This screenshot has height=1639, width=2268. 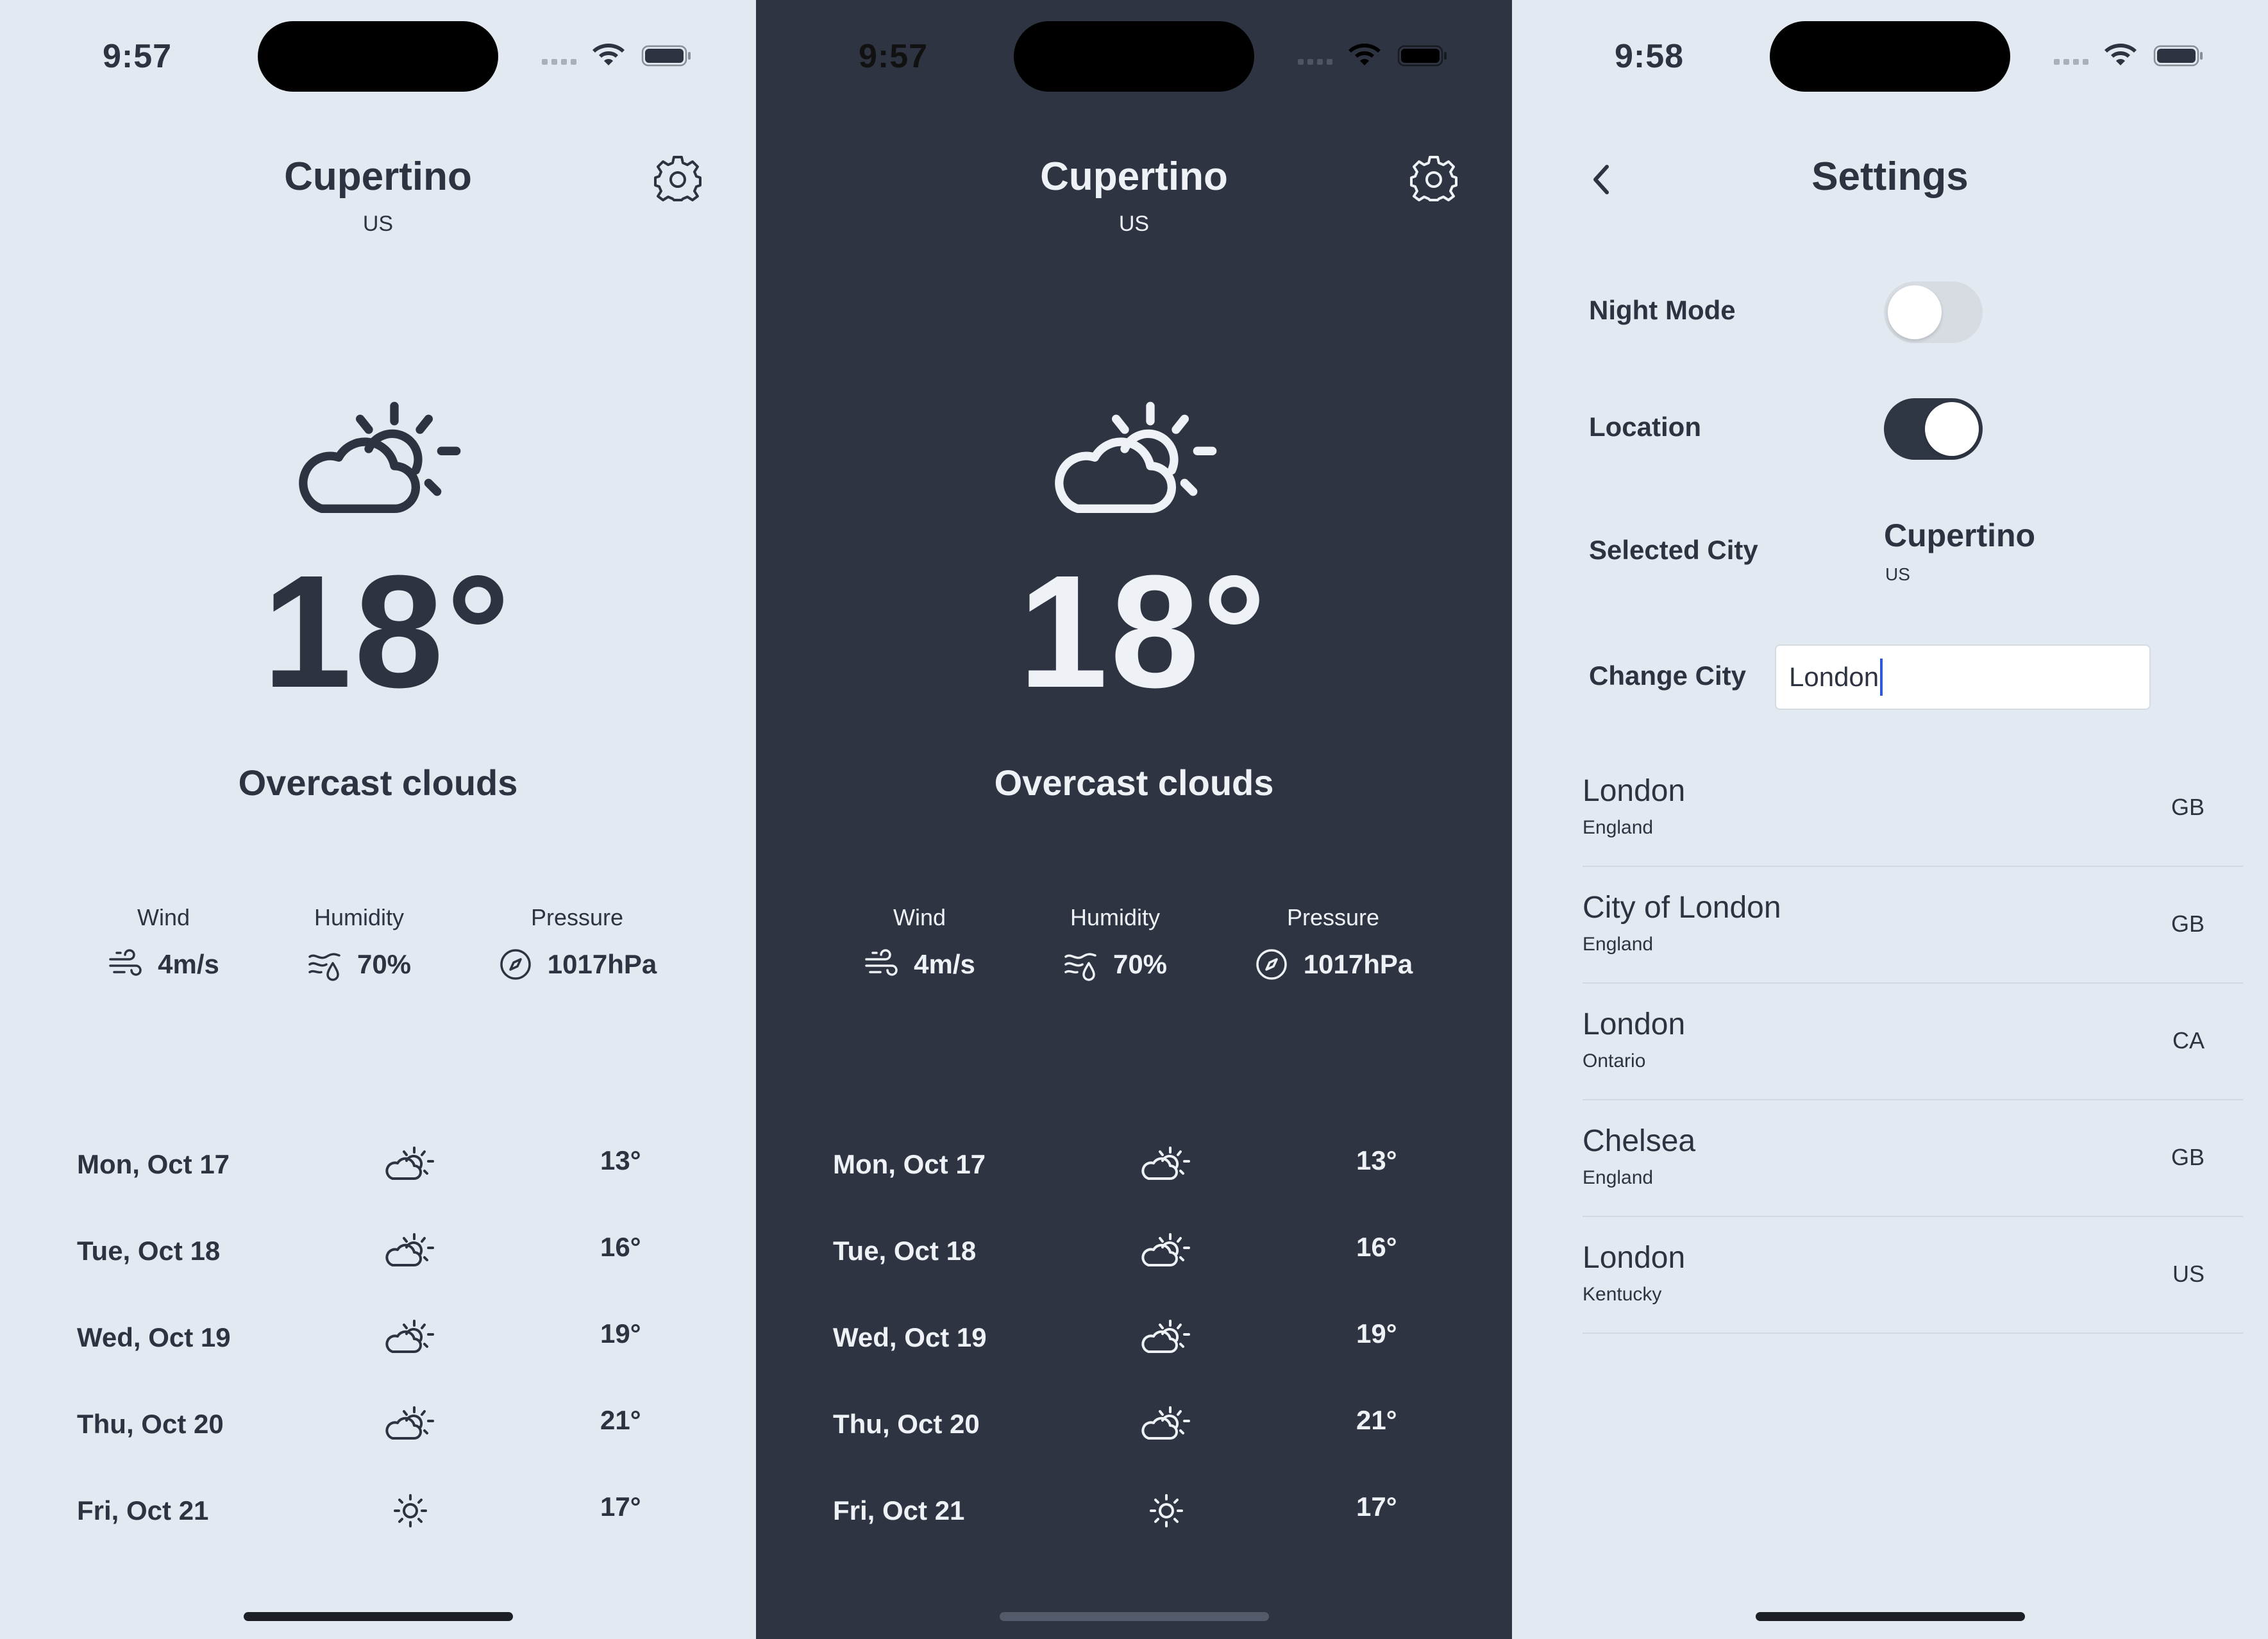 I want to click on list-item: City of London England GB, so click(x=1913, y=925).